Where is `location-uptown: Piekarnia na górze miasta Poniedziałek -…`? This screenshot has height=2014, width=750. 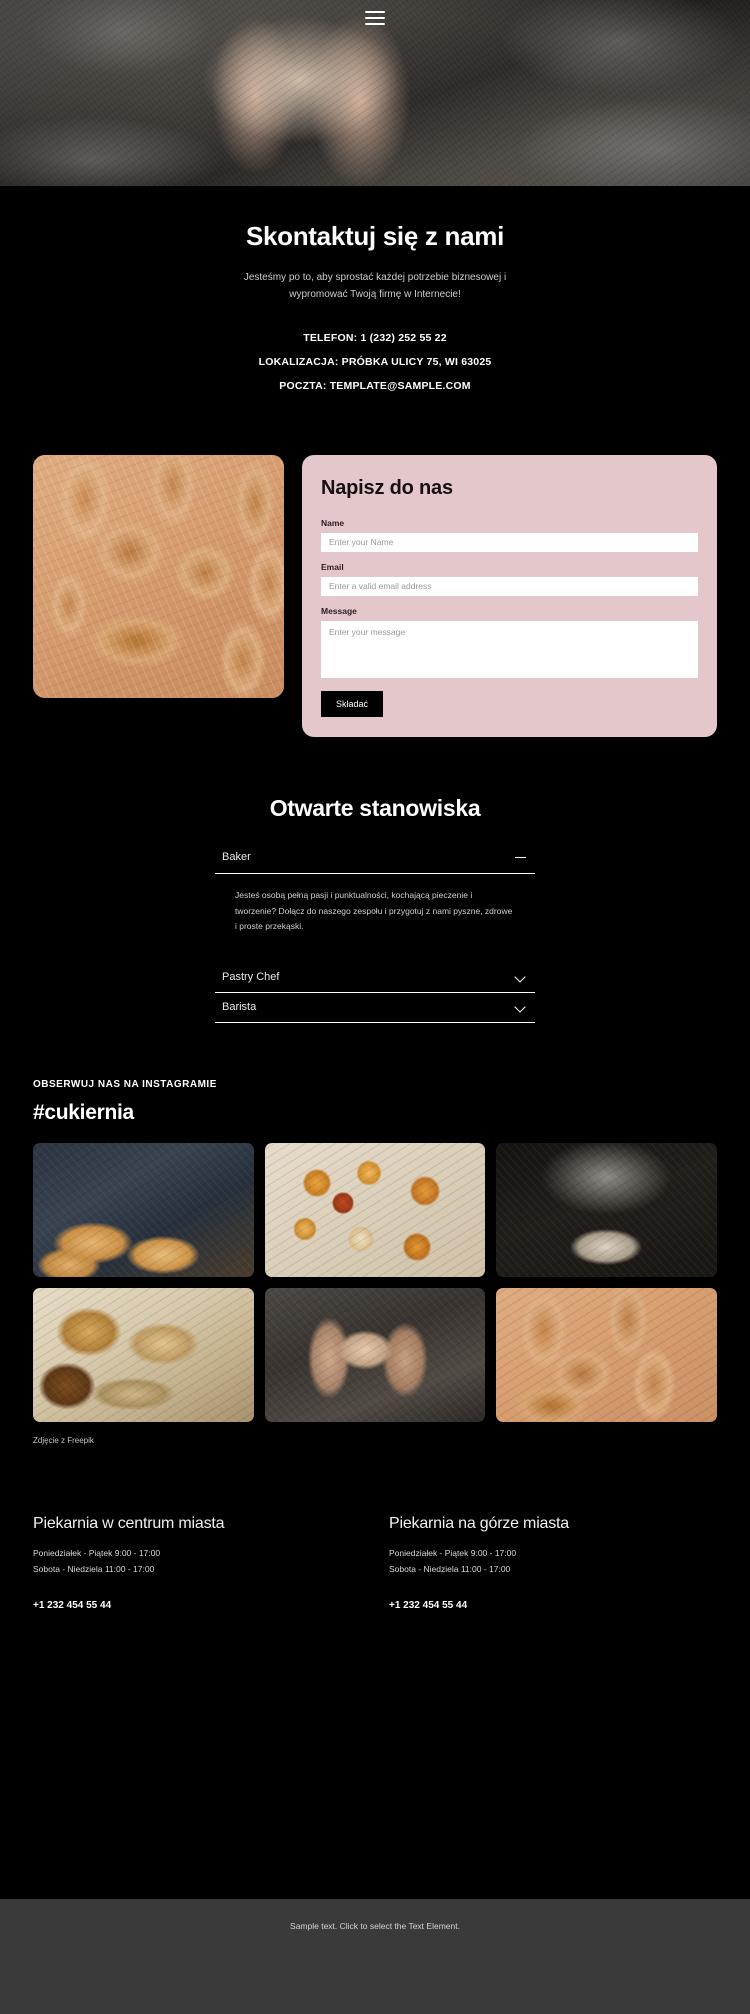
location-uptown: Piekarnia na górze miasta Poniedziałek -… is located at coordinates (553, 1562).